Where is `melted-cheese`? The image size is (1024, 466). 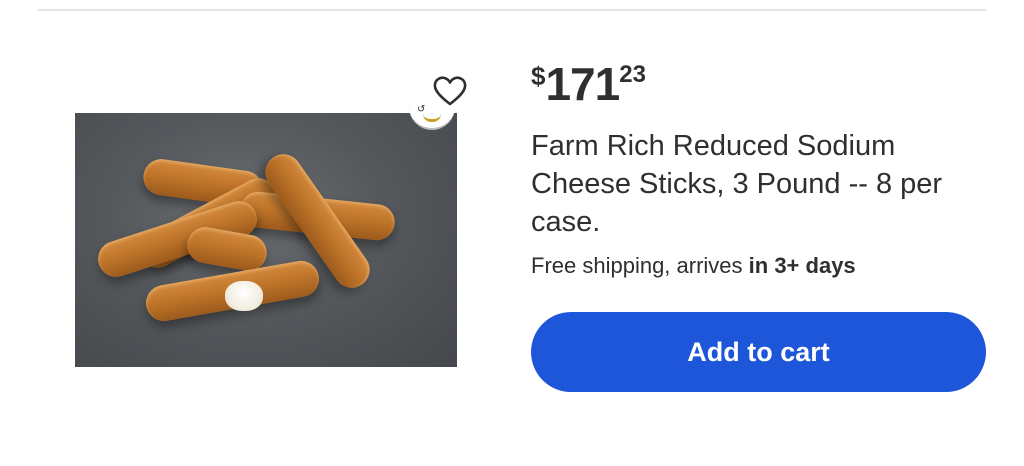 melted-cheese is located at coordinates (244, 296).